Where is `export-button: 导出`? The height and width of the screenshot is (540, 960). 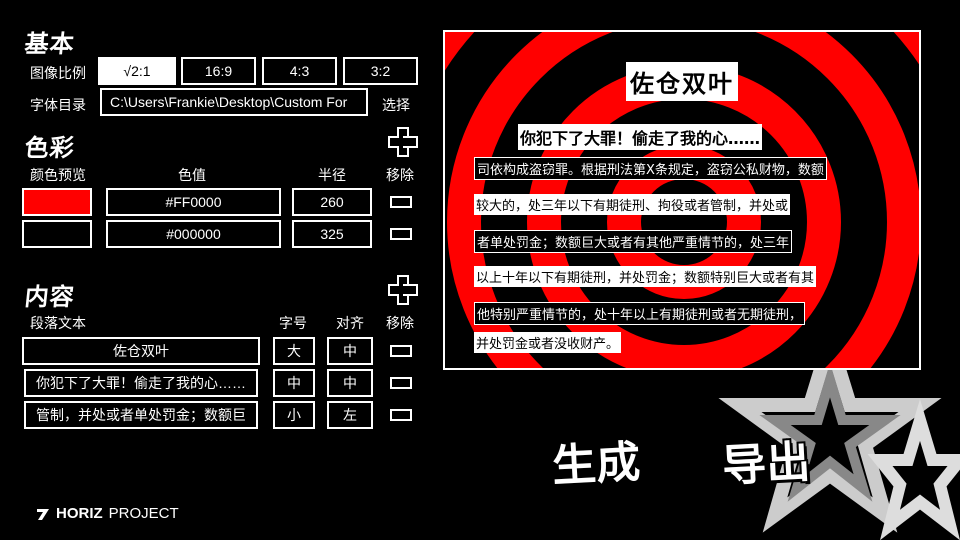 export-button: 导出 is located at coordinates (766, 460).